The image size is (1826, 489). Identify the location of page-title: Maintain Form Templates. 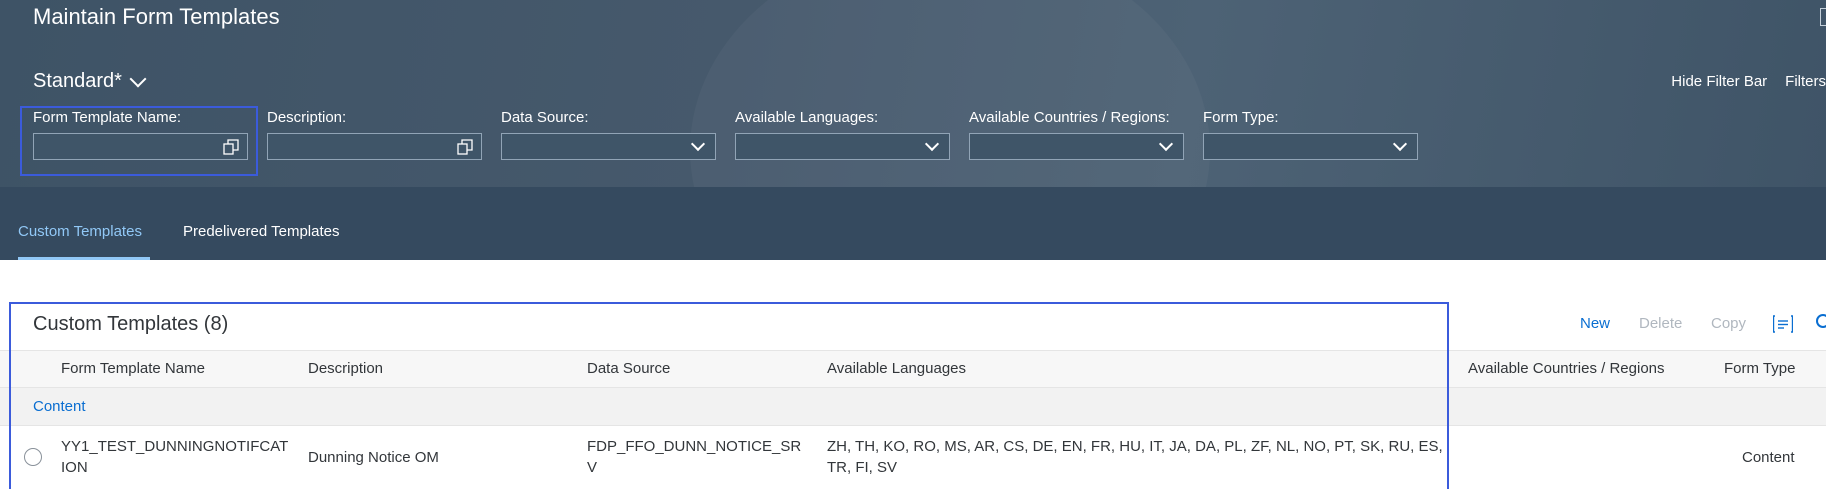
(156, 16).